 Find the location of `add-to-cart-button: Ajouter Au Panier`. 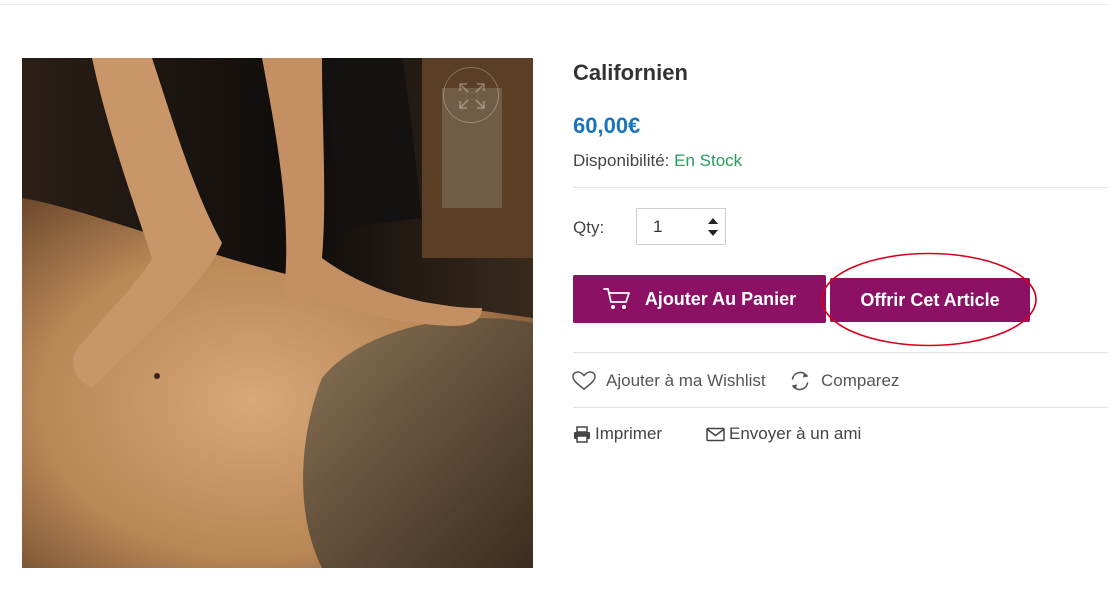

add-to-cart-button: Ajouter Au Panier is located at coordinates (699, 299).